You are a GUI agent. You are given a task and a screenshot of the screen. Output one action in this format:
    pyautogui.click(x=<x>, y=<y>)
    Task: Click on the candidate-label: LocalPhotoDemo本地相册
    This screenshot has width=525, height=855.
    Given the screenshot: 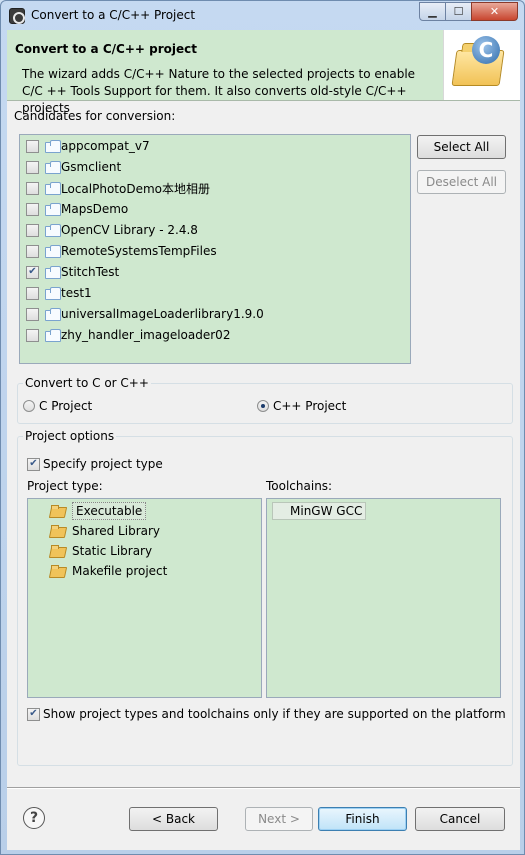 What is the action you would take?
    pyautogui.click(x=135, y=188)
    